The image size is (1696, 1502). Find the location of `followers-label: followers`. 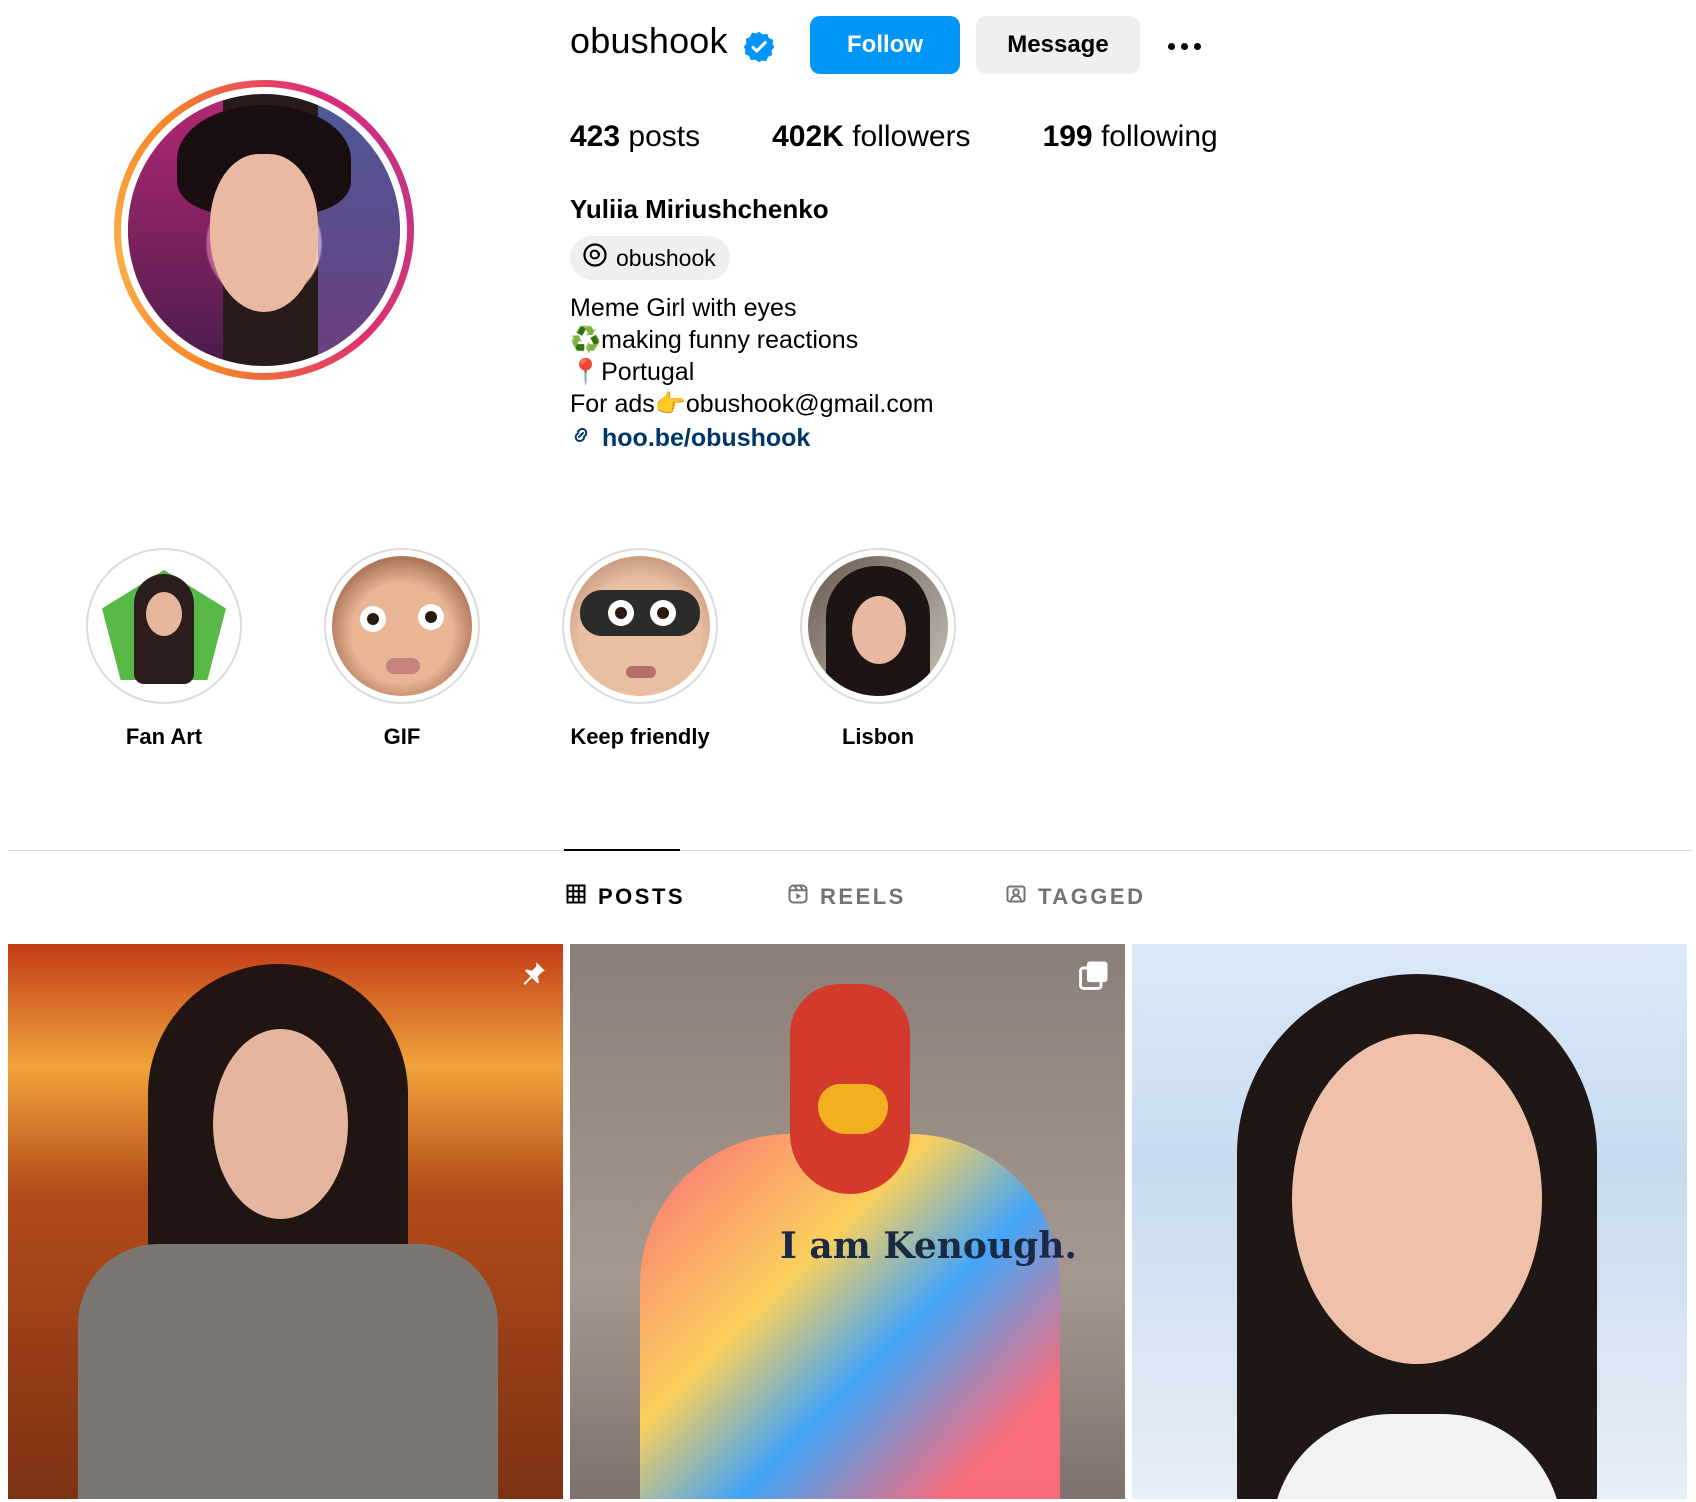

followers-label: followers is located at coordinates (911, 136).